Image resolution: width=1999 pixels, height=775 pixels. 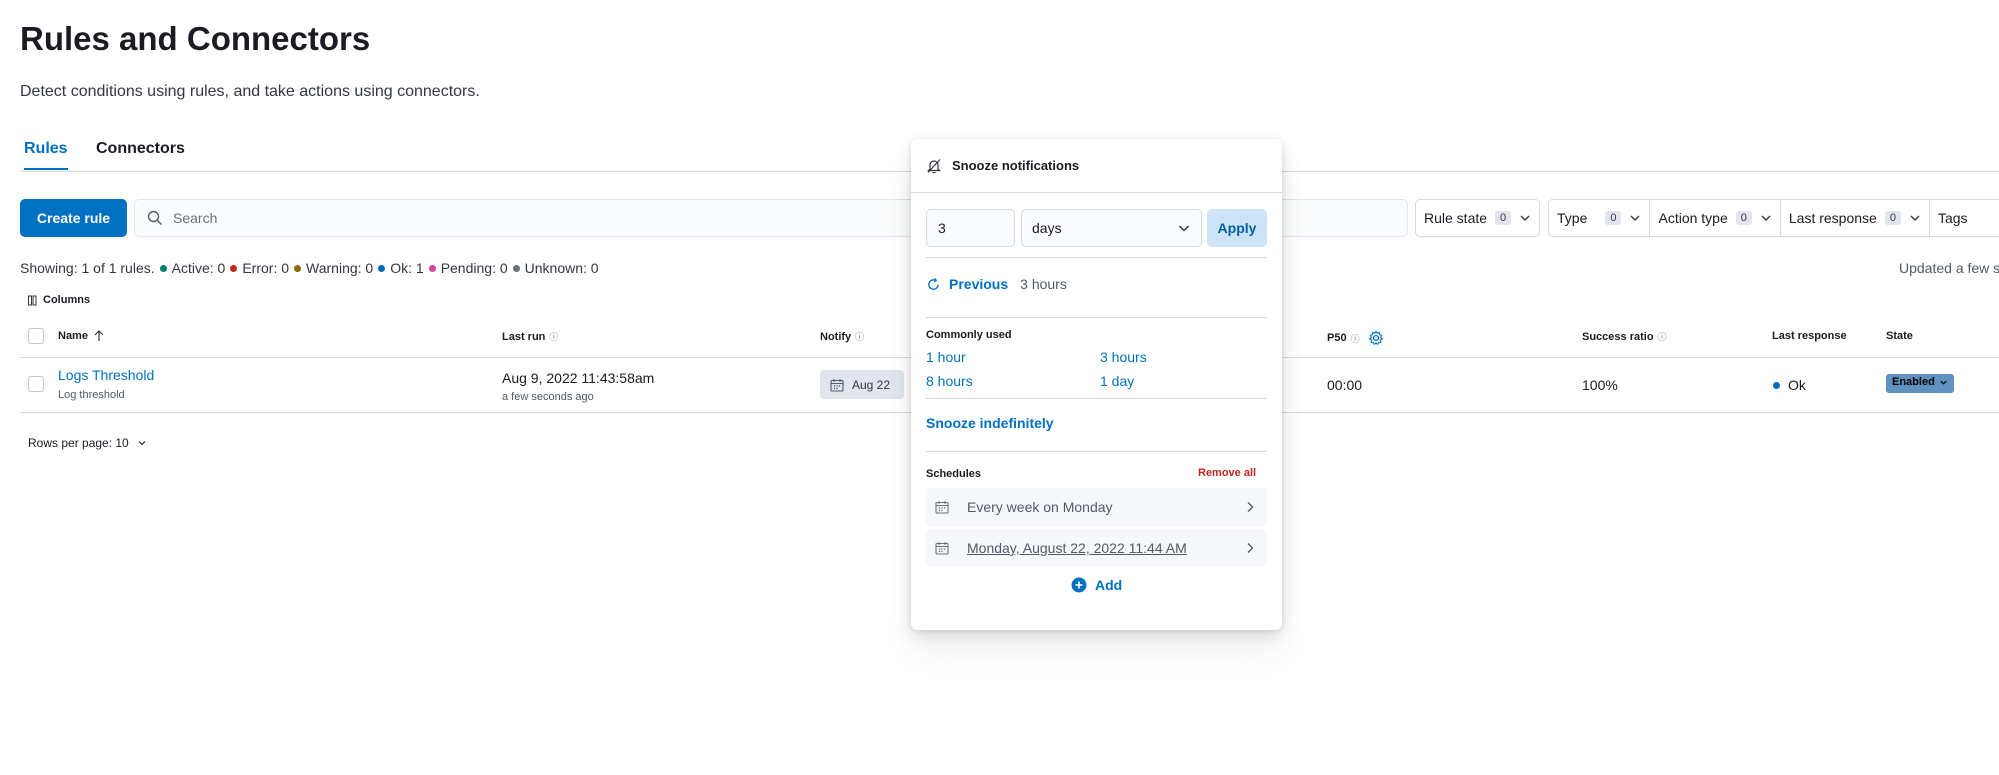 I want to click on rule-state-label: Rule state, so click(x=1456, y=218).